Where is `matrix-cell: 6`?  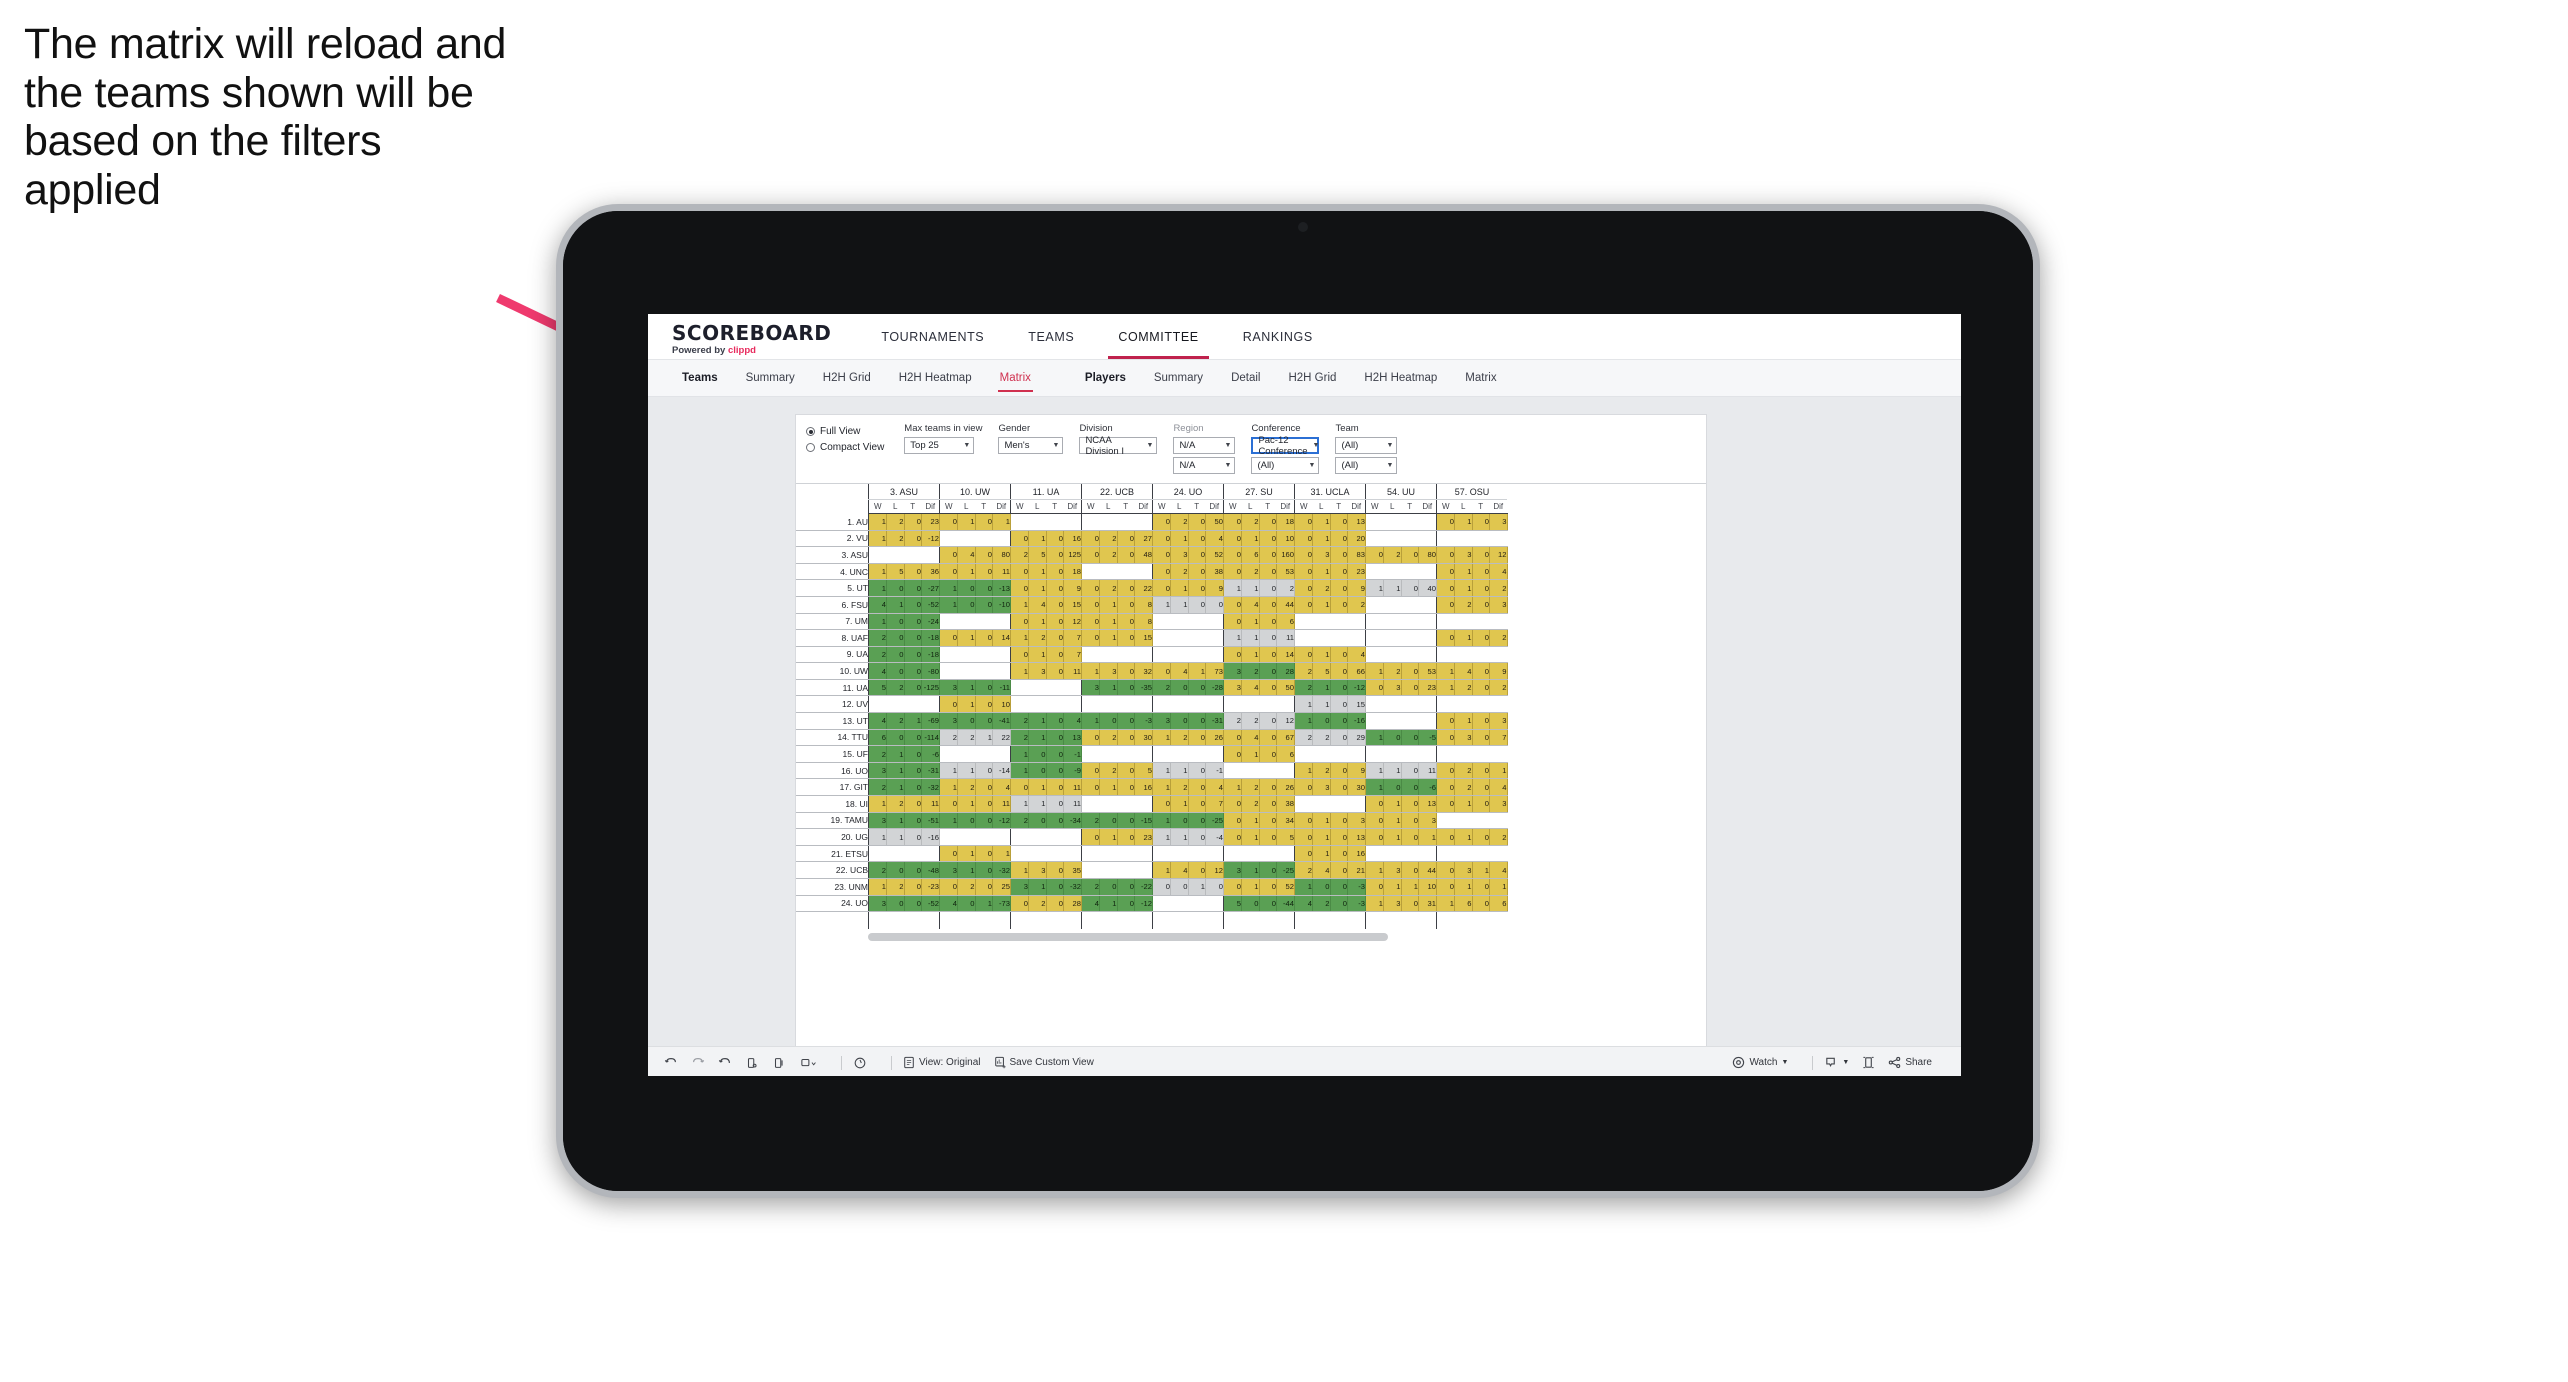 matrix-cell: 6 is located at coordinates (1498, 904).